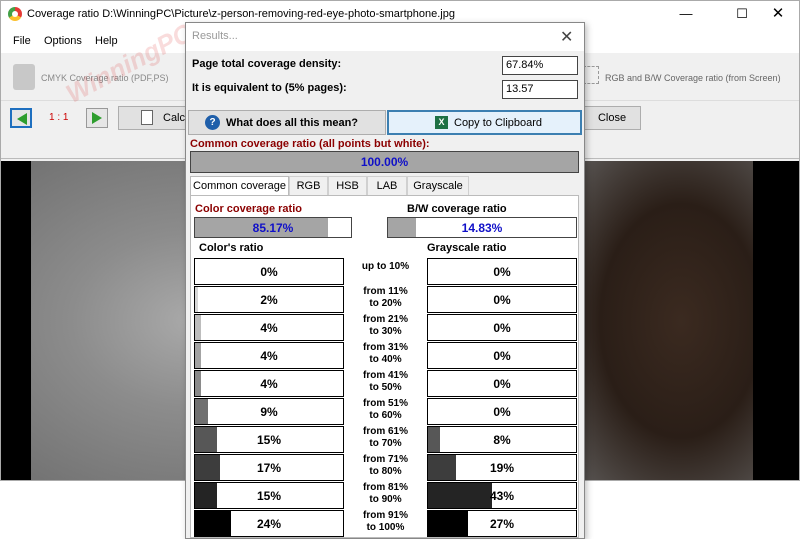 This screenshot has width=800, height=539. I want to click on grayscale-ratio-value: 27%, so click(502, 524).